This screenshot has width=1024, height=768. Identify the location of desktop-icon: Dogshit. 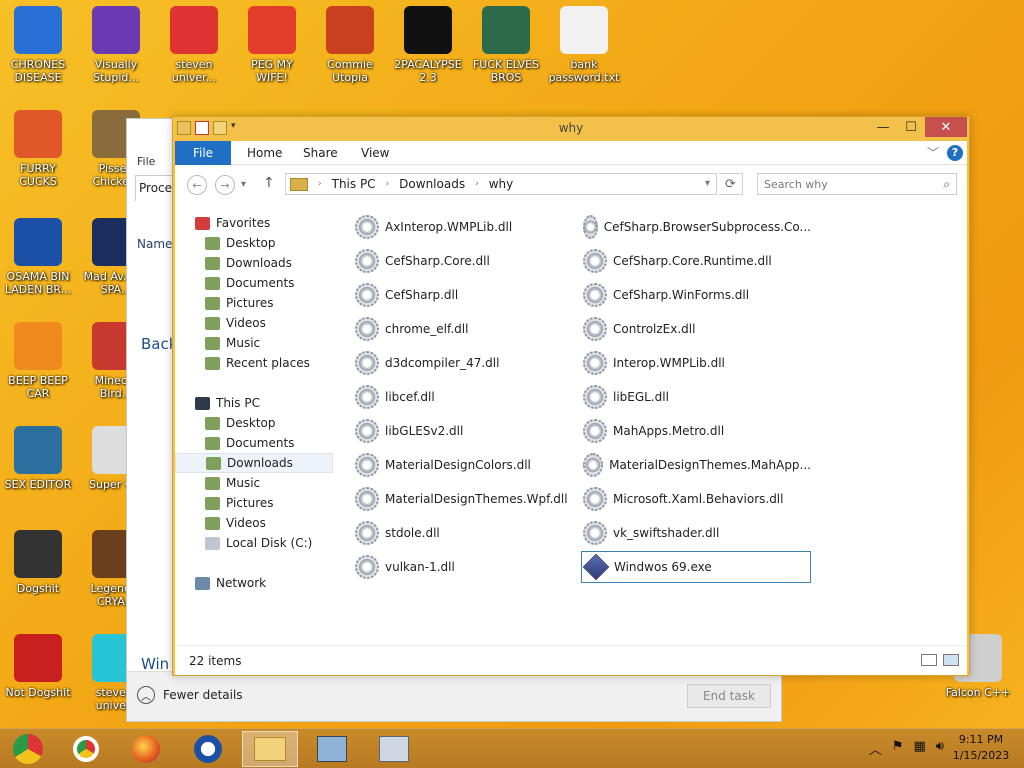
(38, 562).